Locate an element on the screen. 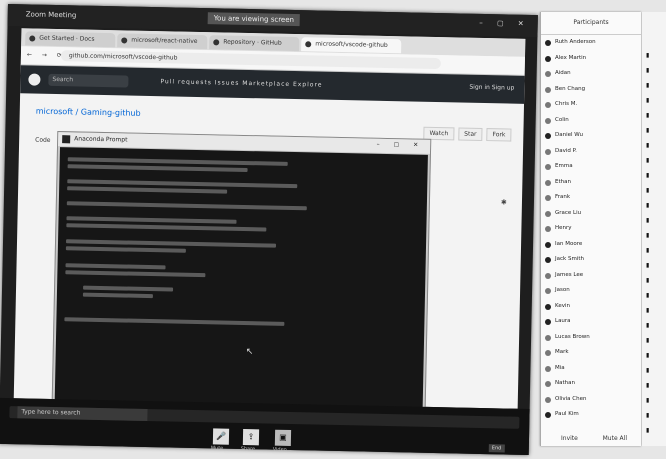 Image resolution: width=666 pixels, height=459 pixels. repo-actions: Watch Star Fork is located at coordinates (465, 134).